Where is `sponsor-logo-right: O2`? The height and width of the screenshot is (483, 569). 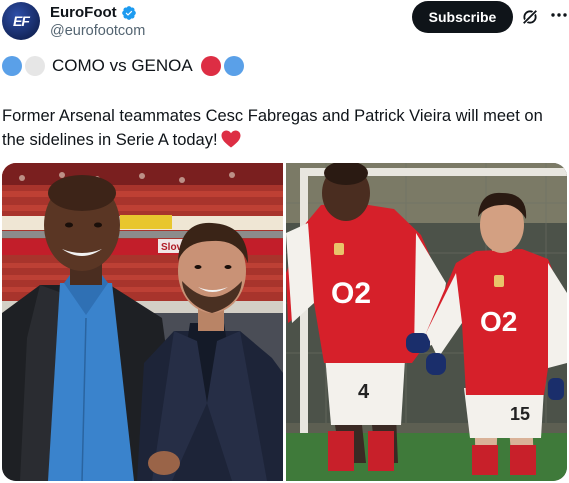 sponsor-logo-right: O2 is located at coordinates (498, 321).